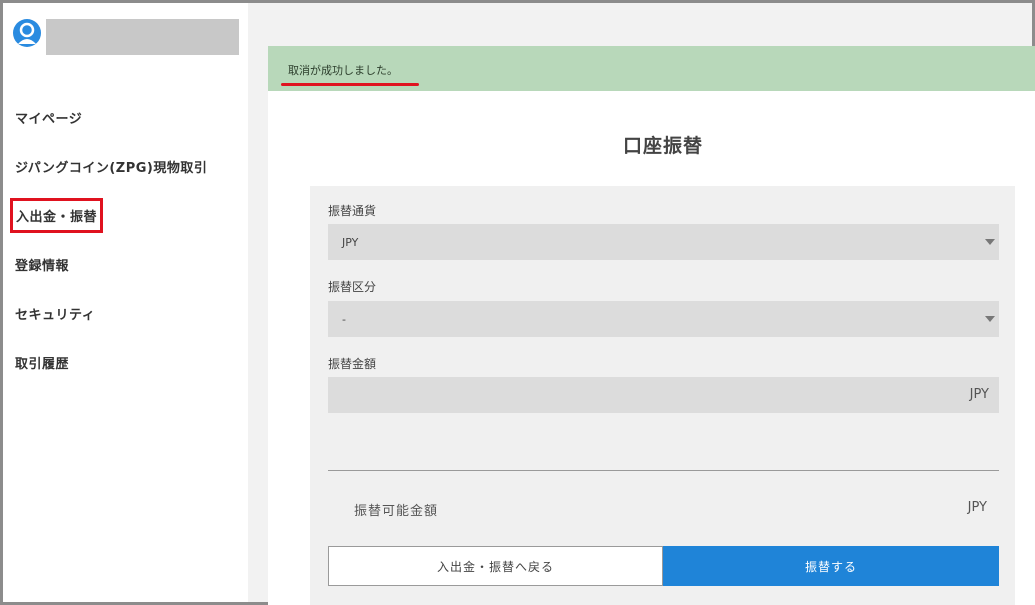 Image resolution: width=1035 pixels, height=605 pixels. Describe the element at coordinates (142, 37) in the screenshot. I see `user-name-redacted` at that location.